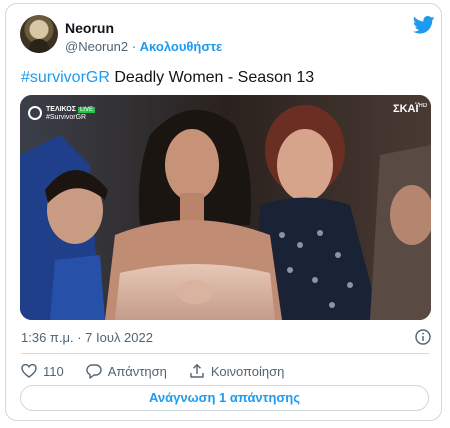  Describe the element at coordinates (94, 371) in the screenshot. I see `reply-icon` at that location.